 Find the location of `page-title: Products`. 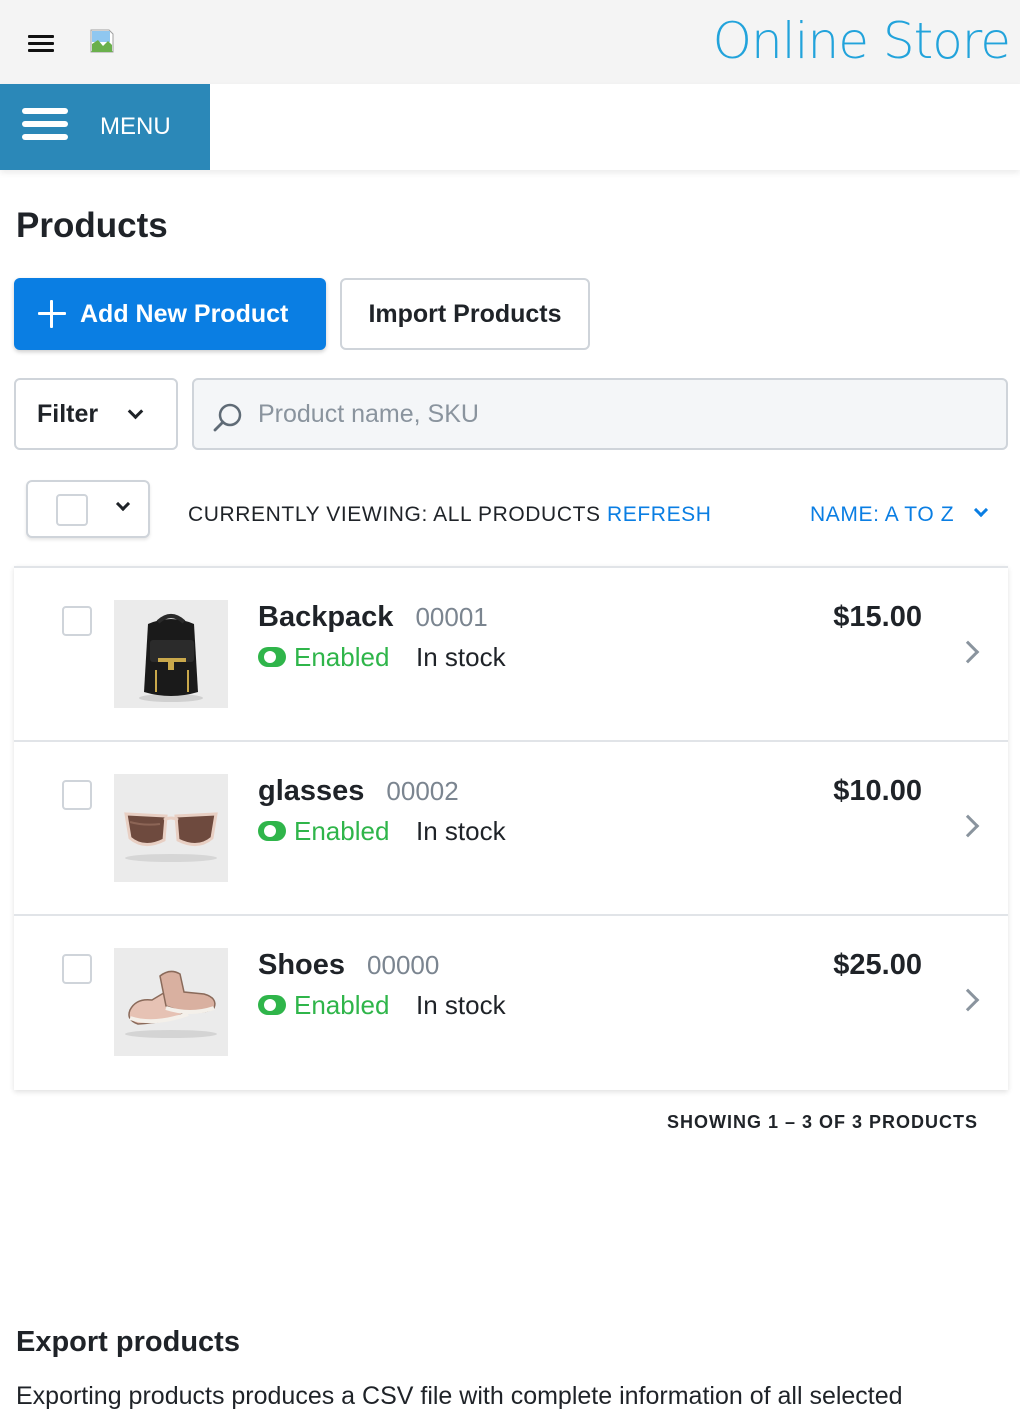

page-title: Products is located at coordinates (92, 225).